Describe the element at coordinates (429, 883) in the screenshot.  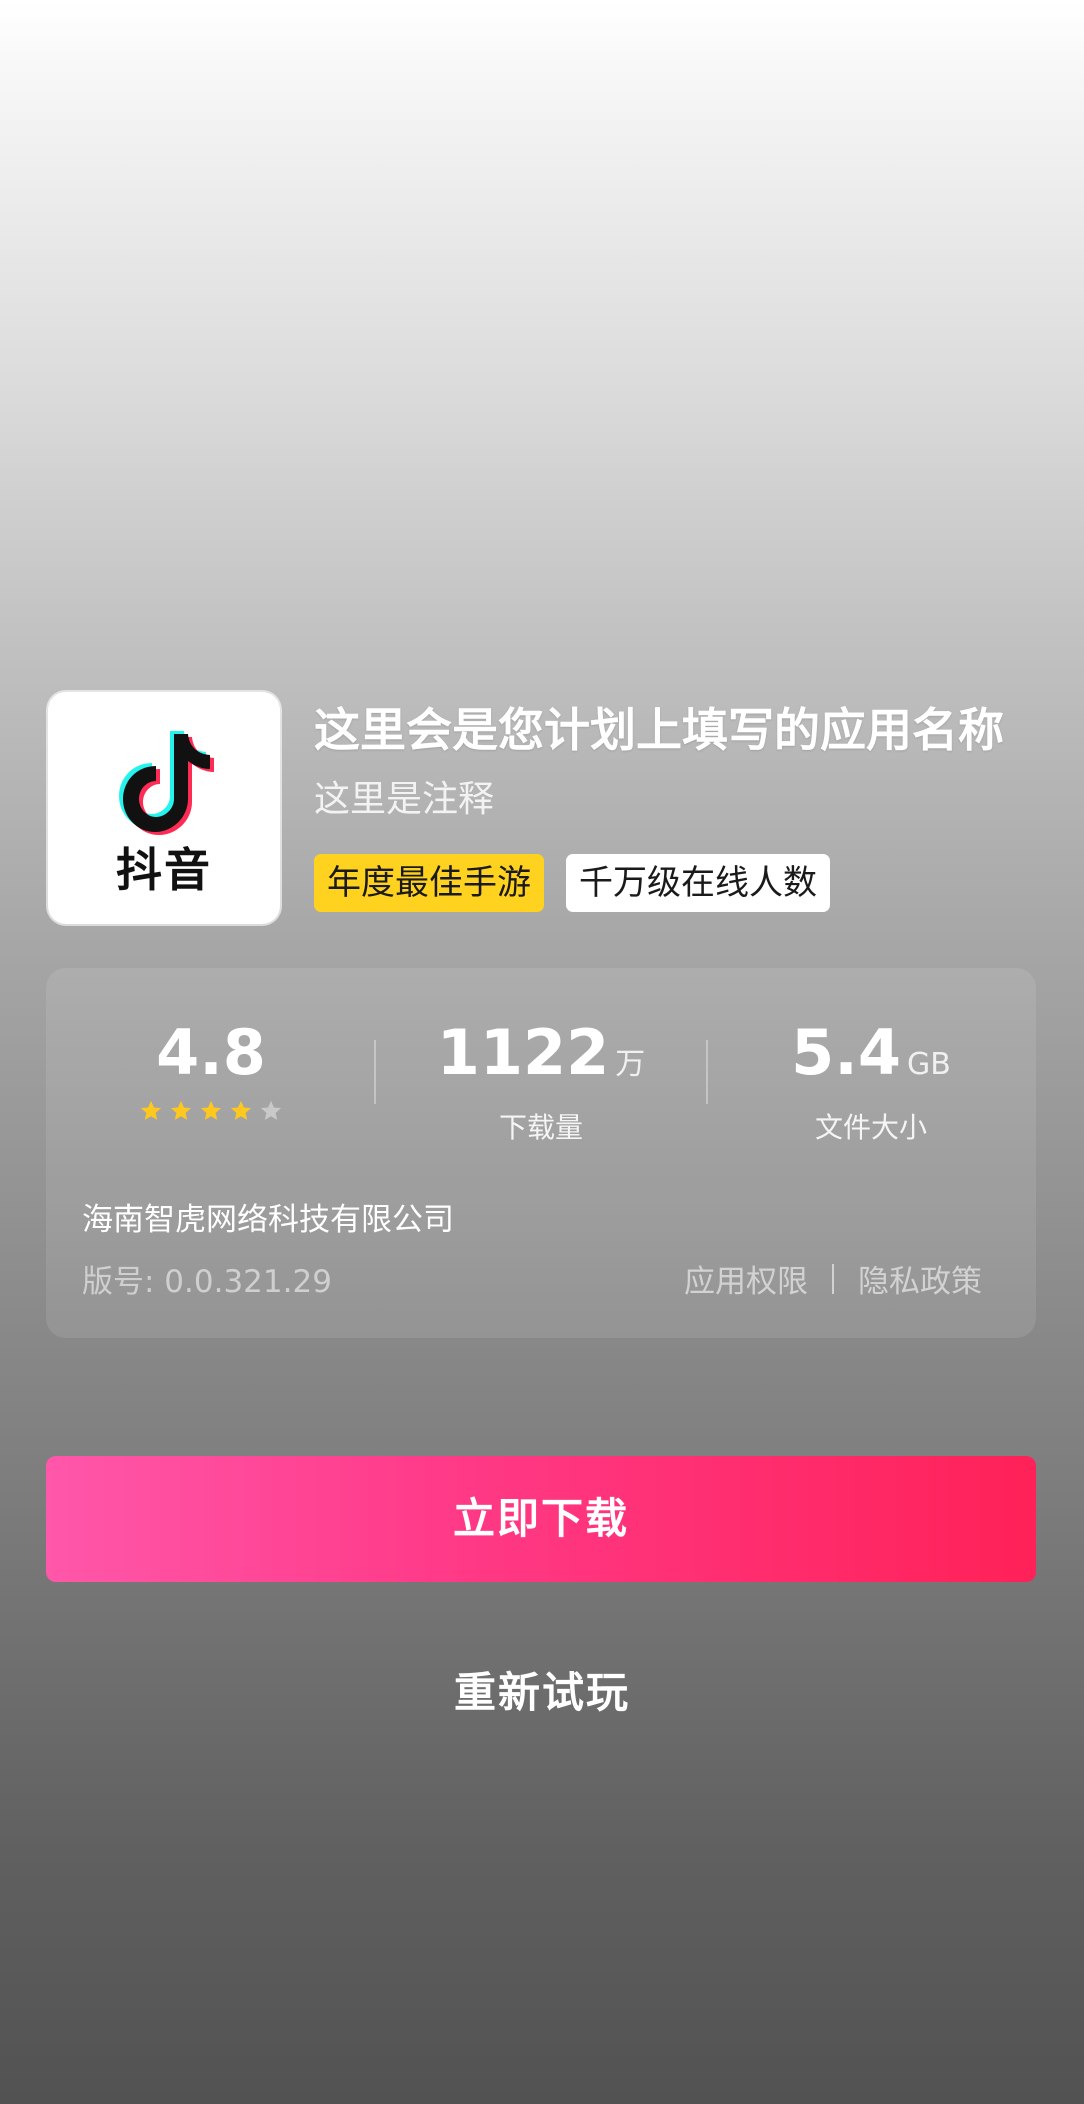
I see `tag-best-game: 年度最佳手游` at that location.